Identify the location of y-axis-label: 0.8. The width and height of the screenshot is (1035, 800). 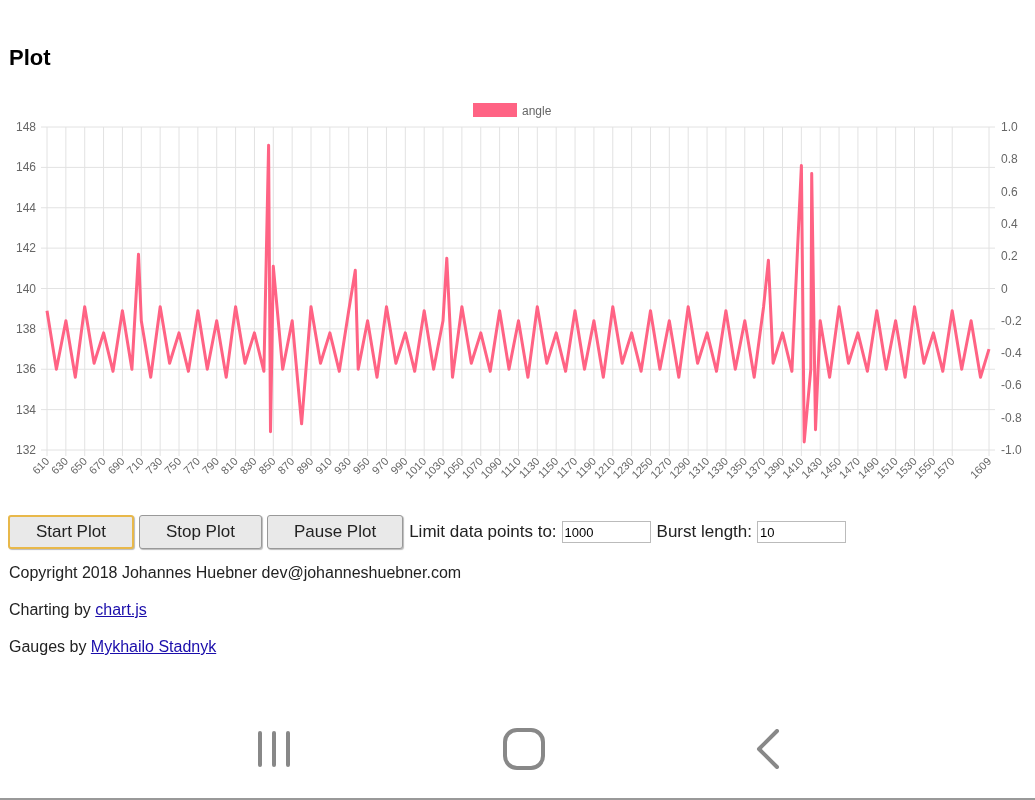
(1009, 159).